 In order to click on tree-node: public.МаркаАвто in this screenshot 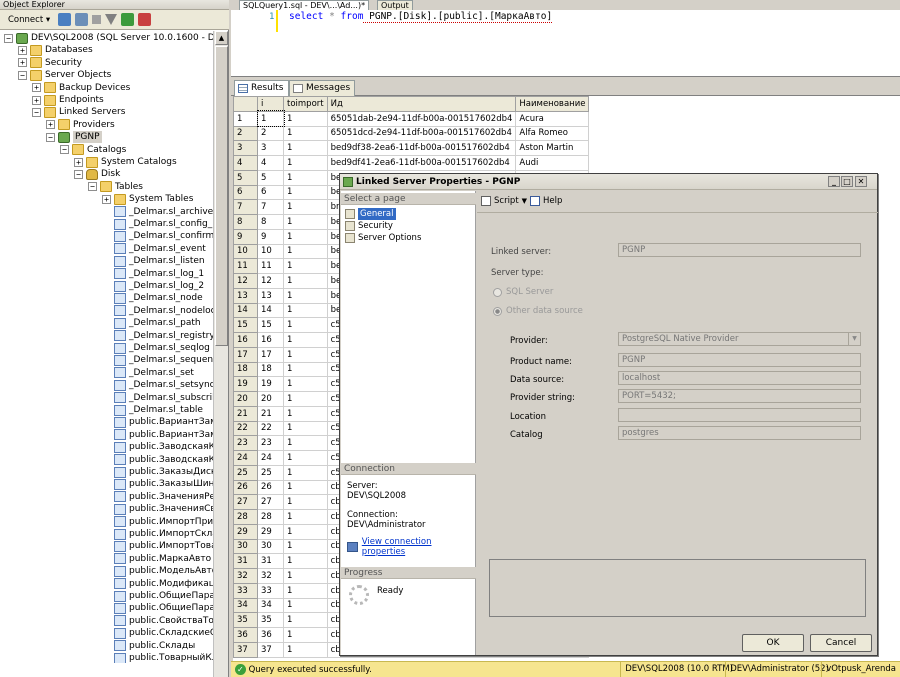, I will do `click(156, 559)`.